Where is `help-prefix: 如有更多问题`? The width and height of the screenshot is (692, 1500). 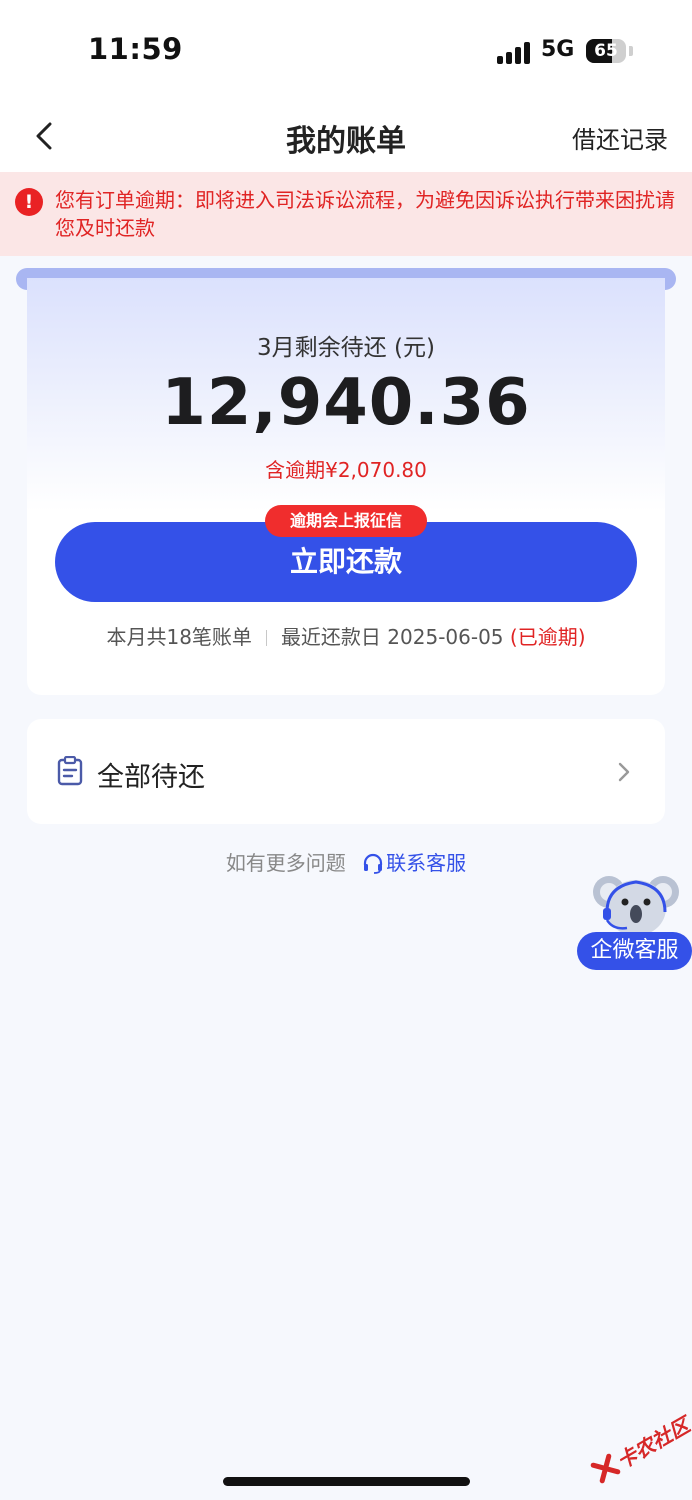
help-prefix: 如有更多问题 is located at coordinates (285, 863).